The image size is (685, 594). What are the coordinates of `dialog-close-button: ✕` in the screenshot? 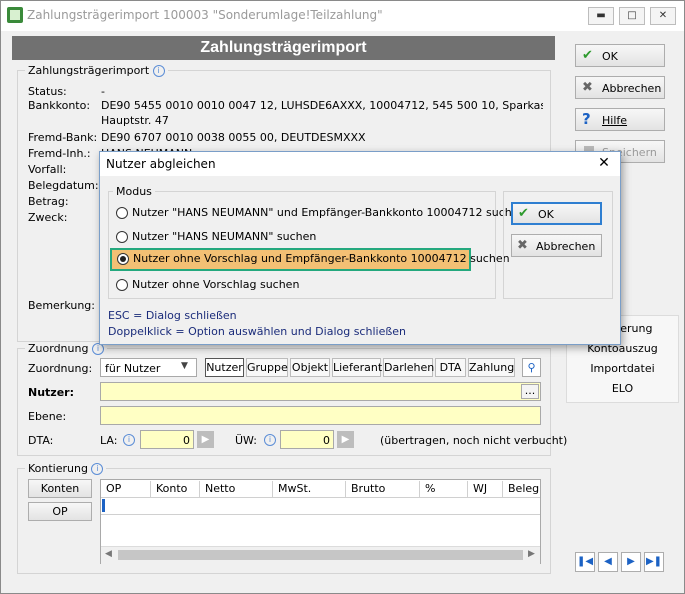 It's located at (604, 163).